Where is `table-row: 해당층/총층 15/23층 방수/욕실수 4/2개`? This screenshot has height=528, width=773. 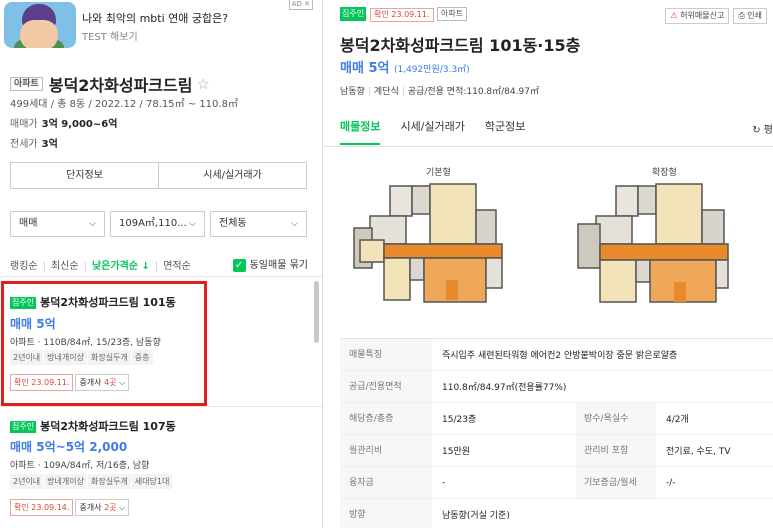 table-row: 해당층/총층 15/23층 방수/욕실수 4/2개 is located at coordinates (556, 419).